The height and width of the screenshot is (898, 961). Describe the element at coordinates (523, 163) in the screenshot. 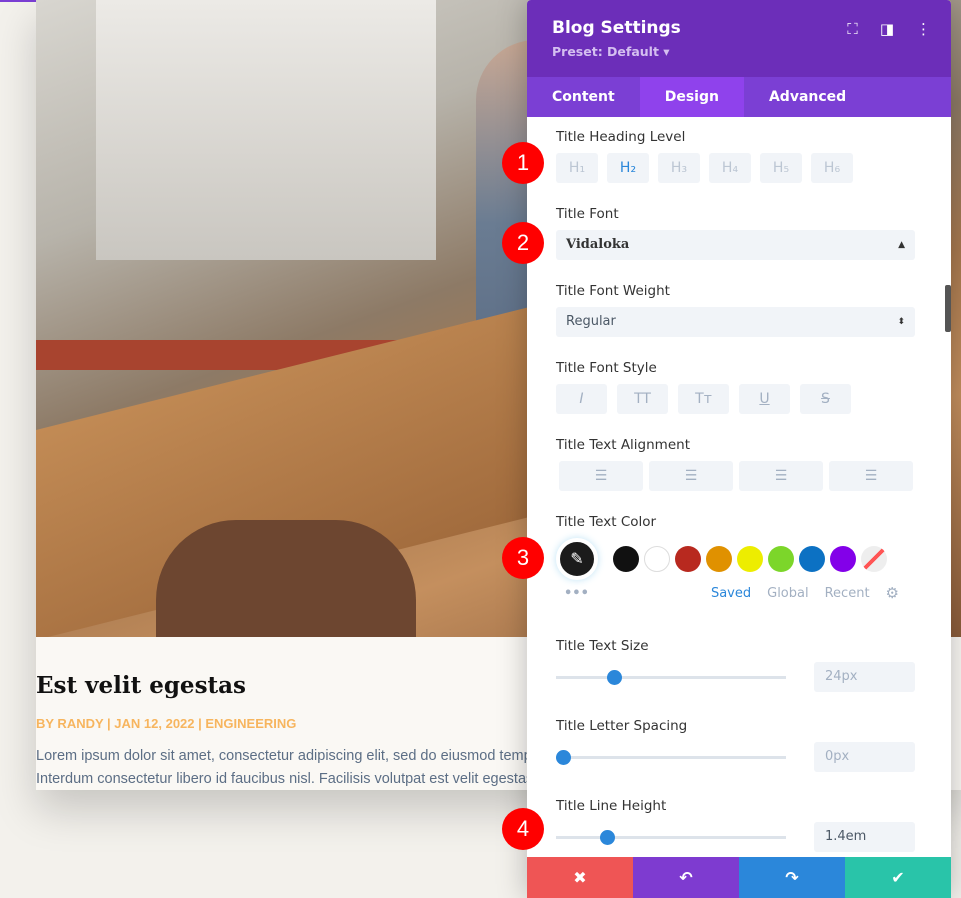

I see `step-badge: 1` at that location.